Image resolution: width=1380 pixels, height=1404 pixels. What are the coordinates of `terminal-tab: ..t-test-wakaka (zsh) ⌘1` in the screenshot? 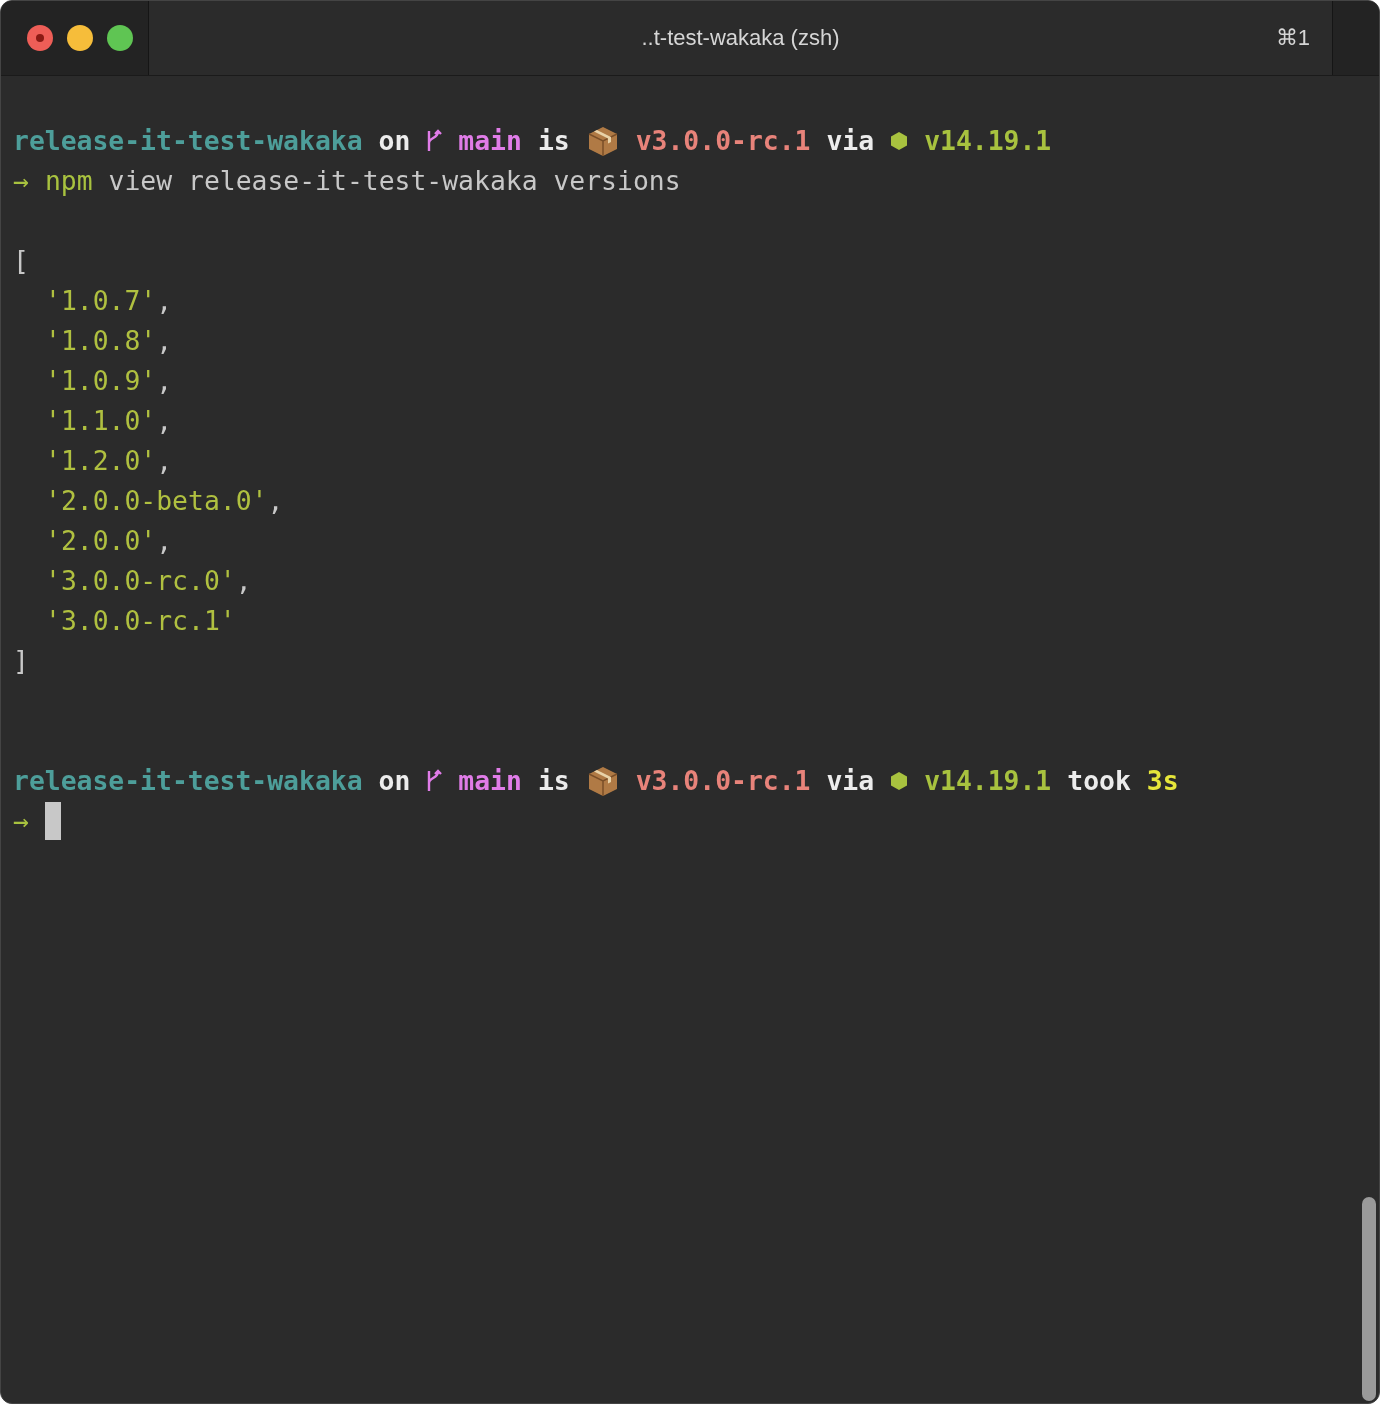 It's located at (740, 38).